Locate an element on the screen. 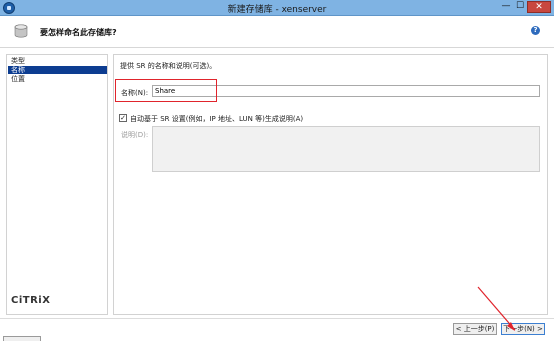 Image resolution: width=554 pixels, height=341 pixels. sidebar-item-location: 位置 is located at coordinates (57, 79).